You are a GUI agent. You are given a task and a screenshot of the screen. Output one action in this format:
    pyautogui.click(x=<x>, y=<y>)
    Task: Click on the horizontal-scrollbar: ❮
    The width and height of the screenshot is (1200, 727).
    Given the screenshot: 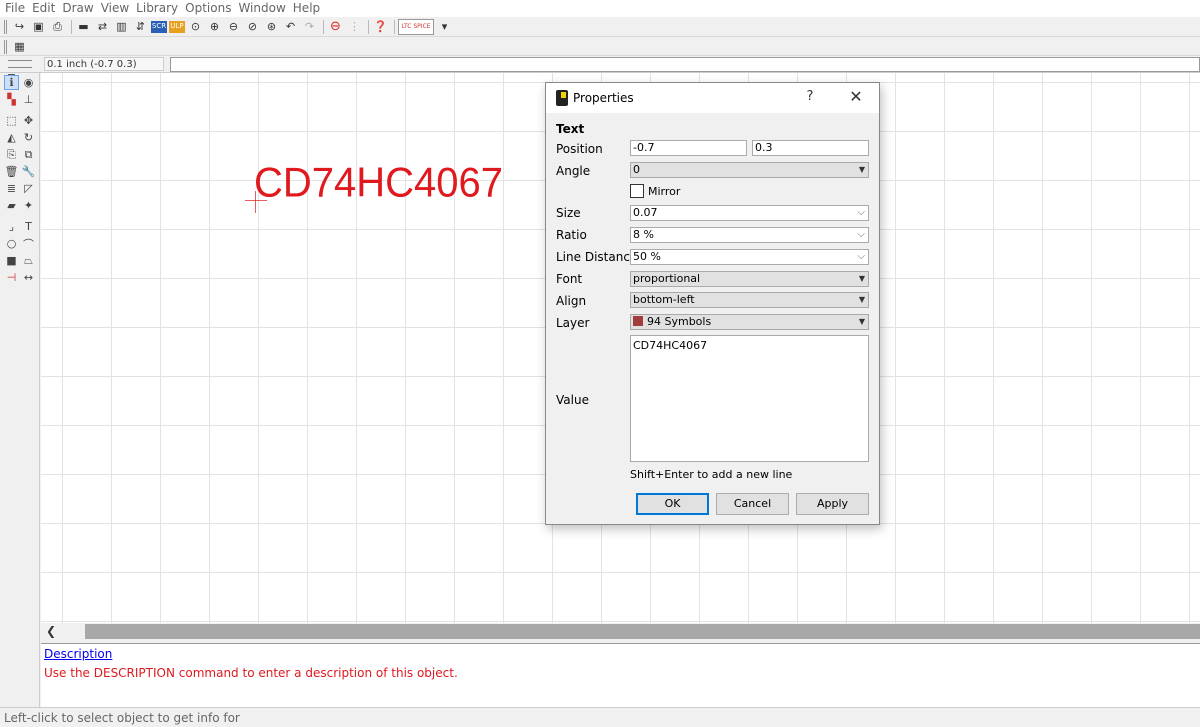 What is the action you would take?
    pyautogui.click(x=620, y=631)
    